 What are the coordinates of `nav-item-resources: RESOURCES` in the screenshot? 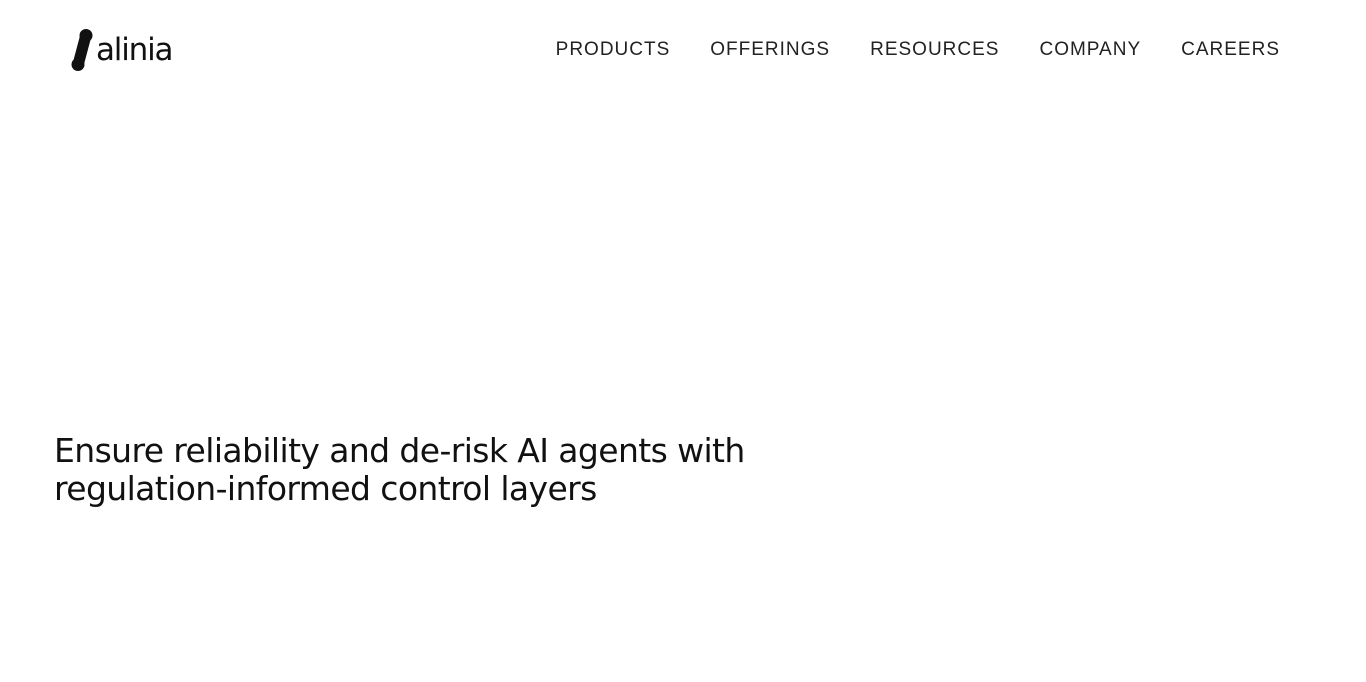 It's located at (934, 50).